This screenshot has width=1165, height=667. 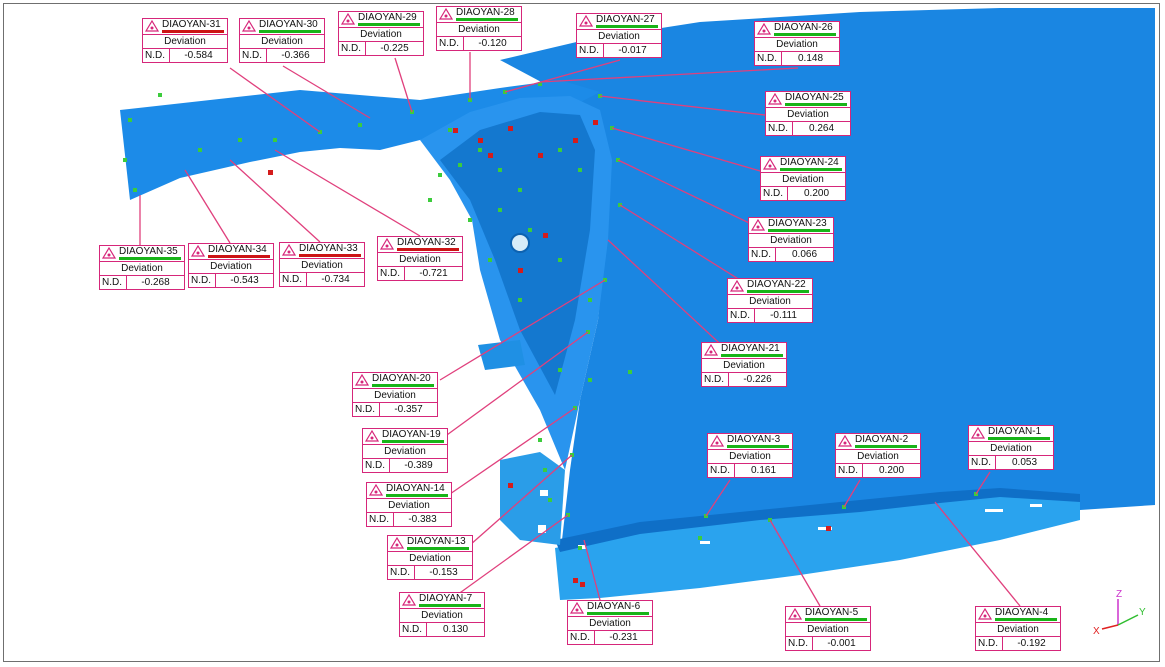 I want to click on callout-diaoyan-27: DIAOYAN-27 Deviation N.D. -0.017, so click(x=619, y=35).